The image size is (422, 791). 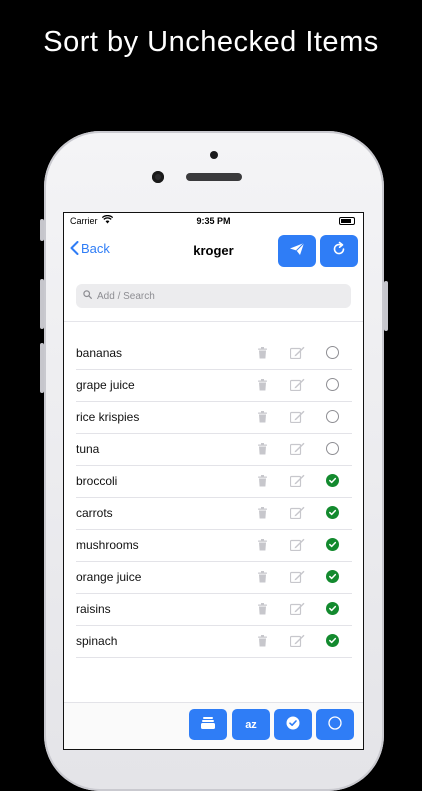 I want to click on item-name: tuna, so click(x=88, y=449).